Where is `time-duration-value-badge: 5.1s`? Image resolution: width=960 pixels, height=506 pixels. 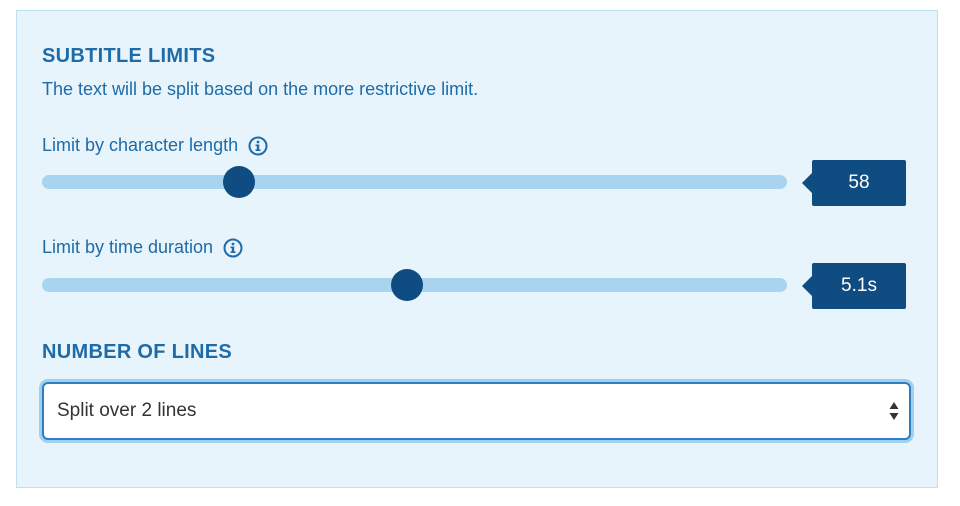
time-duration-value-badge: 5.1s is located at coordinates (854, 286).